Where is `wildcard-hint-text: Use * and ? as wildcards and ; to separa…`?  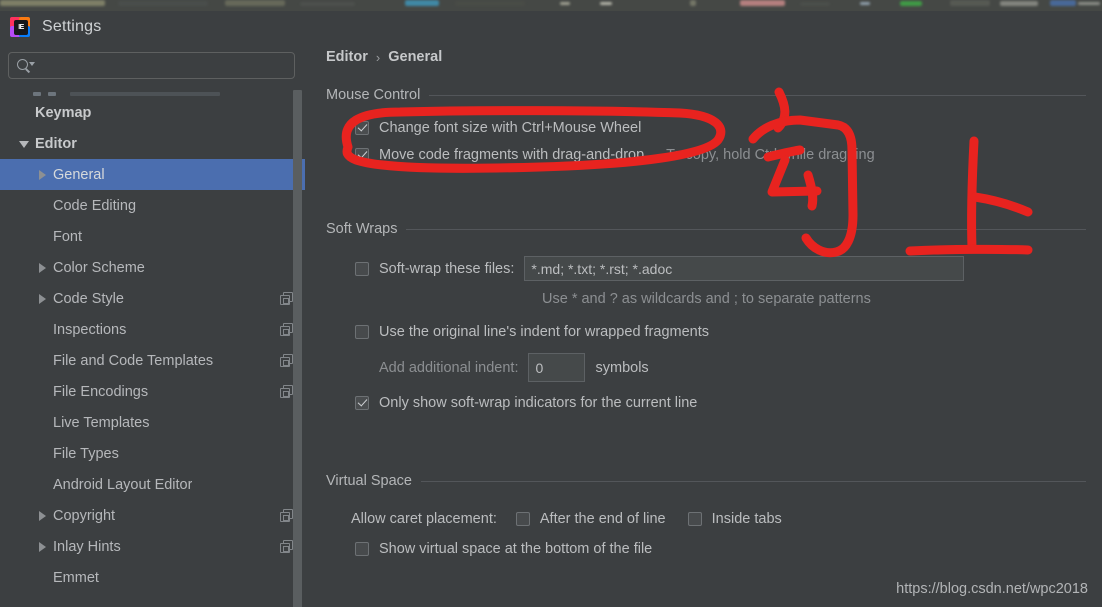 wildcard-hint-text: Use * and ? as wildcards and ; to separa… is located at coordinates (706, 299).